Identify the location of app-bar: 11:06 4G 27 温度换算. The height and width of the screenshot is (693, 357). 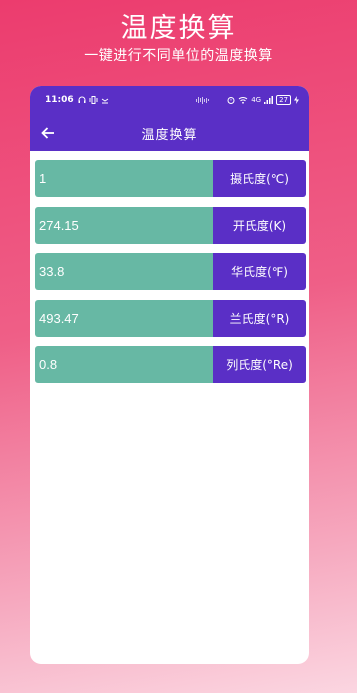
(169, 118).